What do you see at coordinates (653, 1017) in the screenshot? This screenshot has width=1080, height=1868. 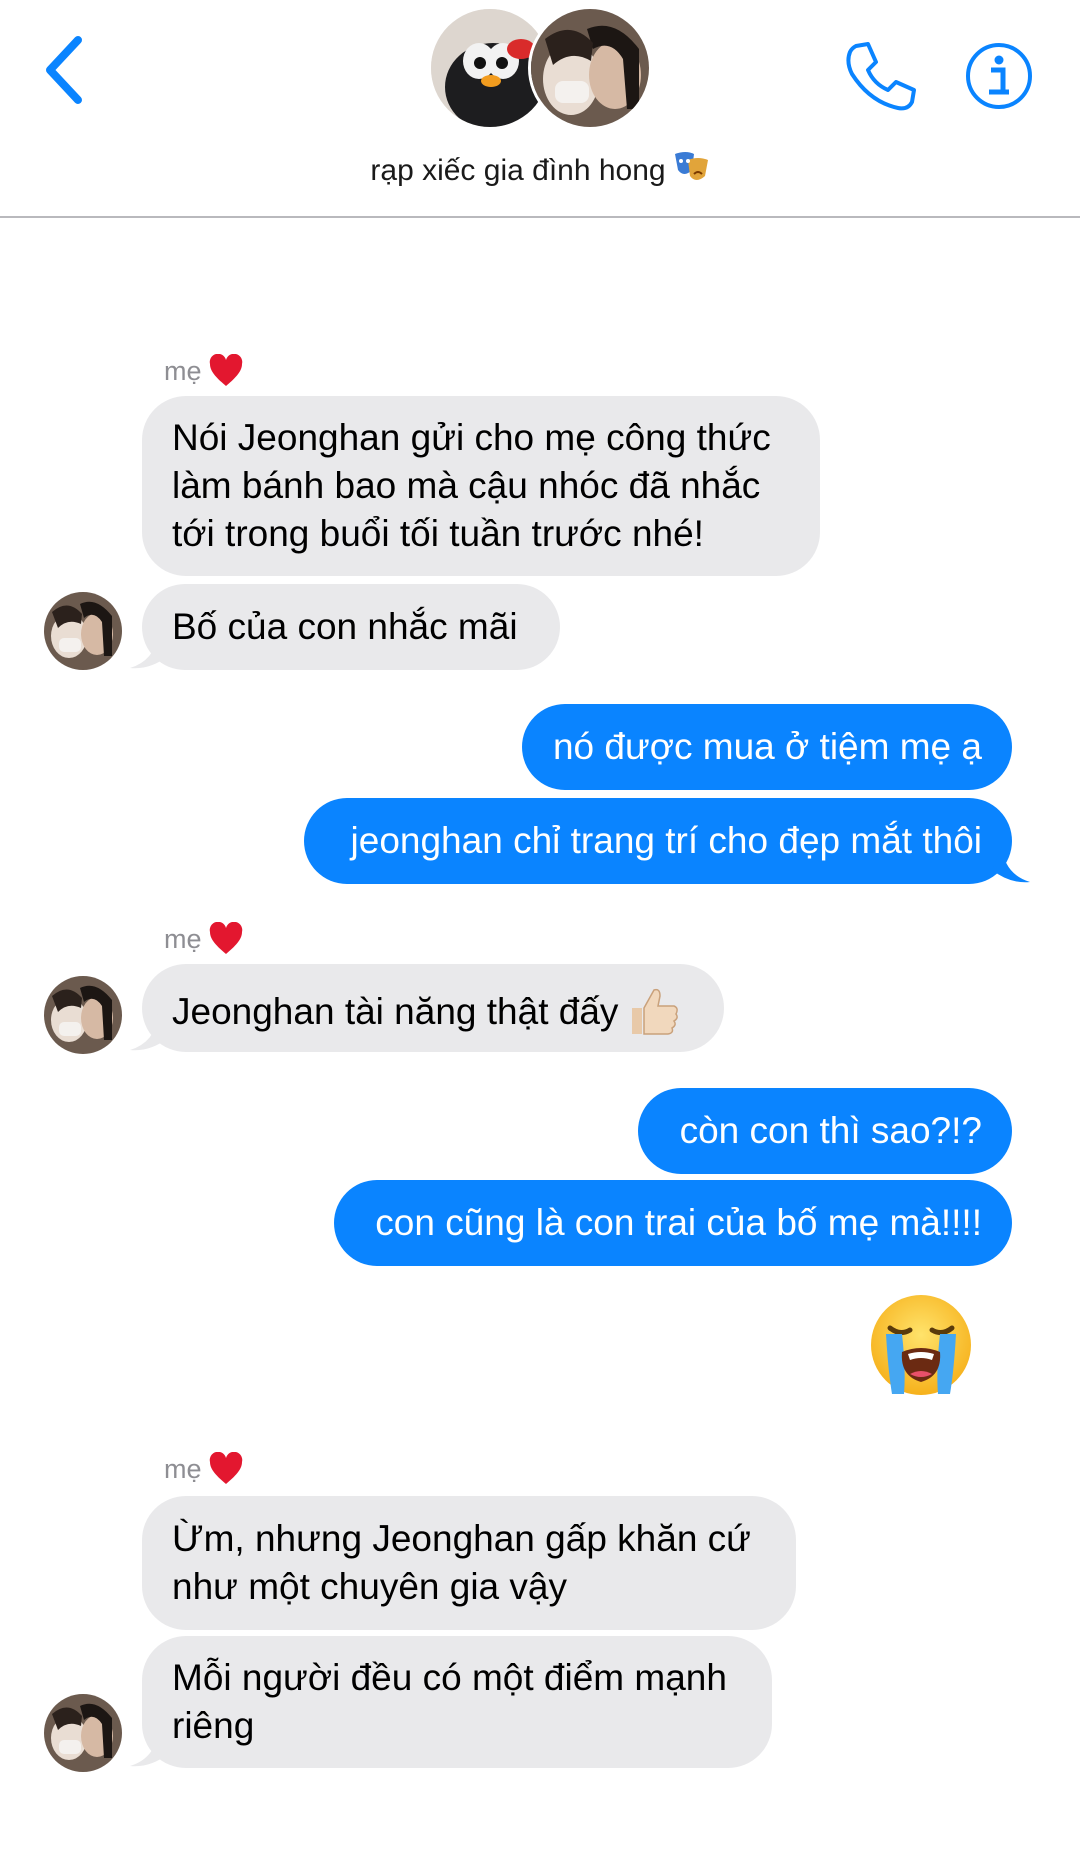 I see `thumbs-up-icon` at bounding box center [653, 1017].